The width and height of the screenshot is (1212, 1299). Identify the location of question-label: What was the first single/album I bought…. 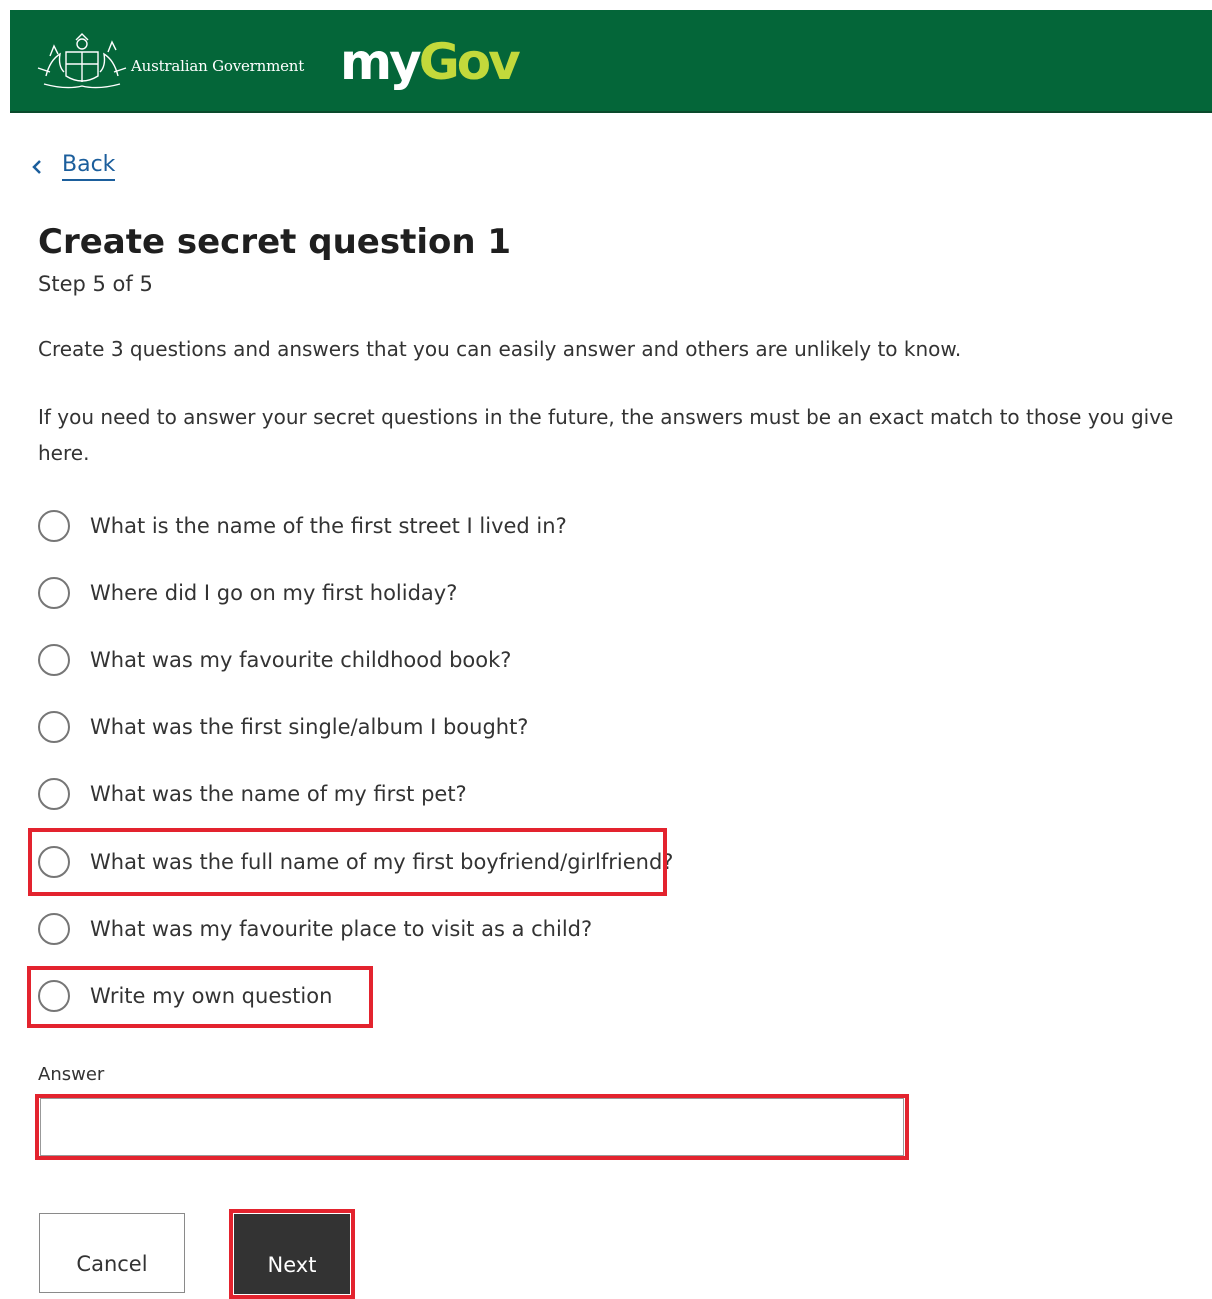
(309, 727).